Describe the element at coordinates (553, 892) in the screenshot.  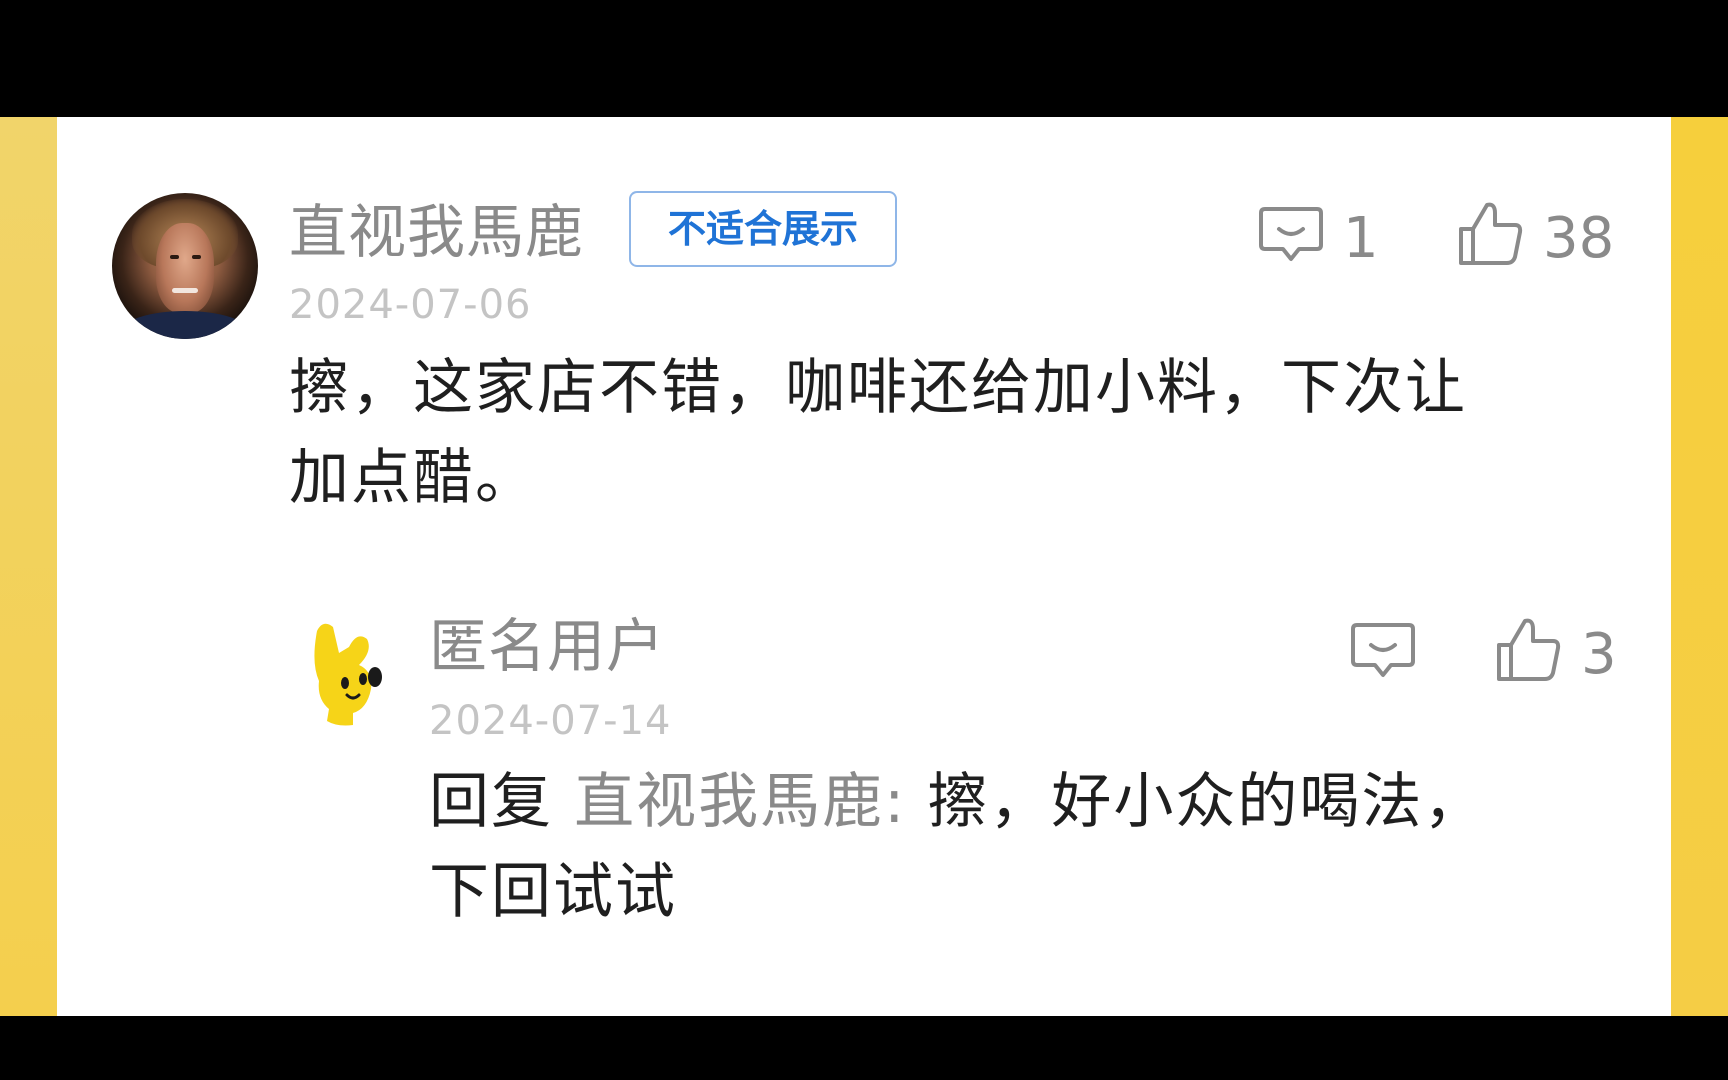
I see `reply-text-line: 下回试试` at that location.